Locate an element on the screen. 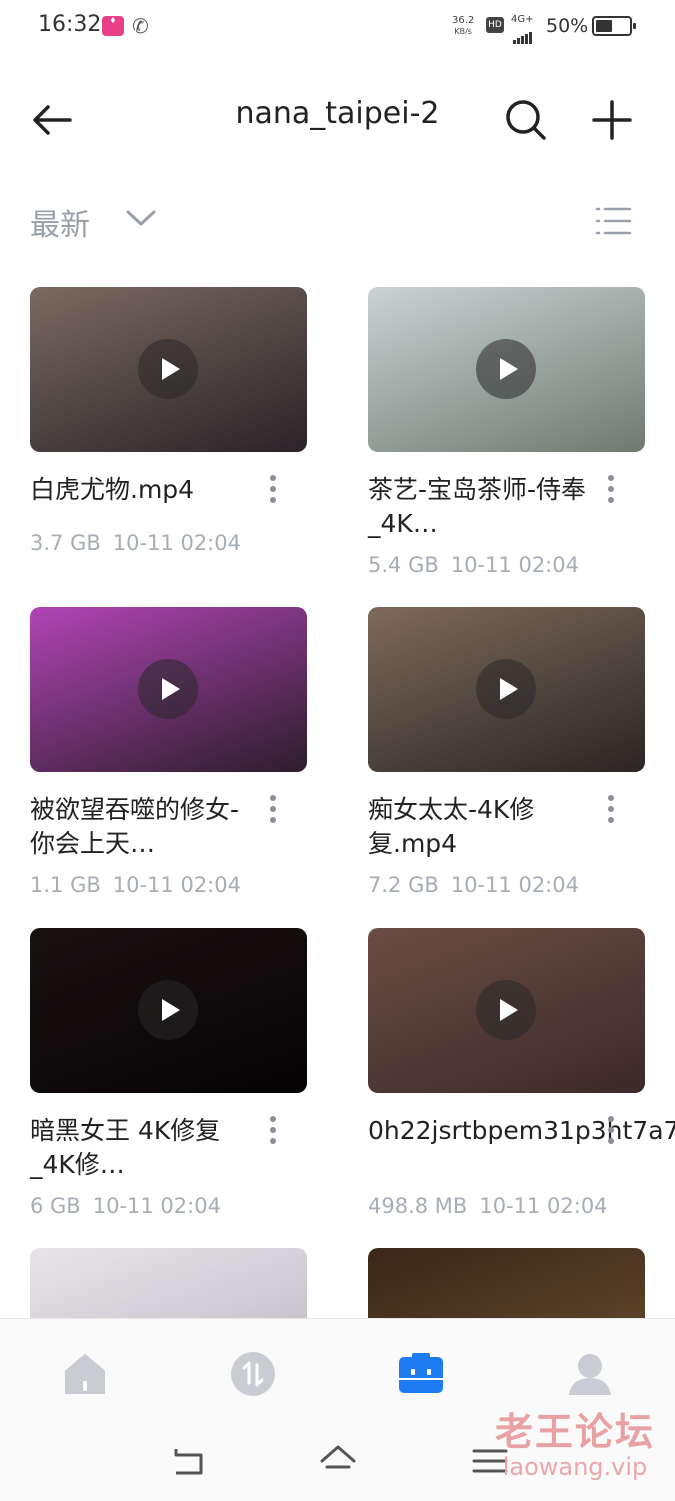  battery-icon is located at coordinates (614, 26).